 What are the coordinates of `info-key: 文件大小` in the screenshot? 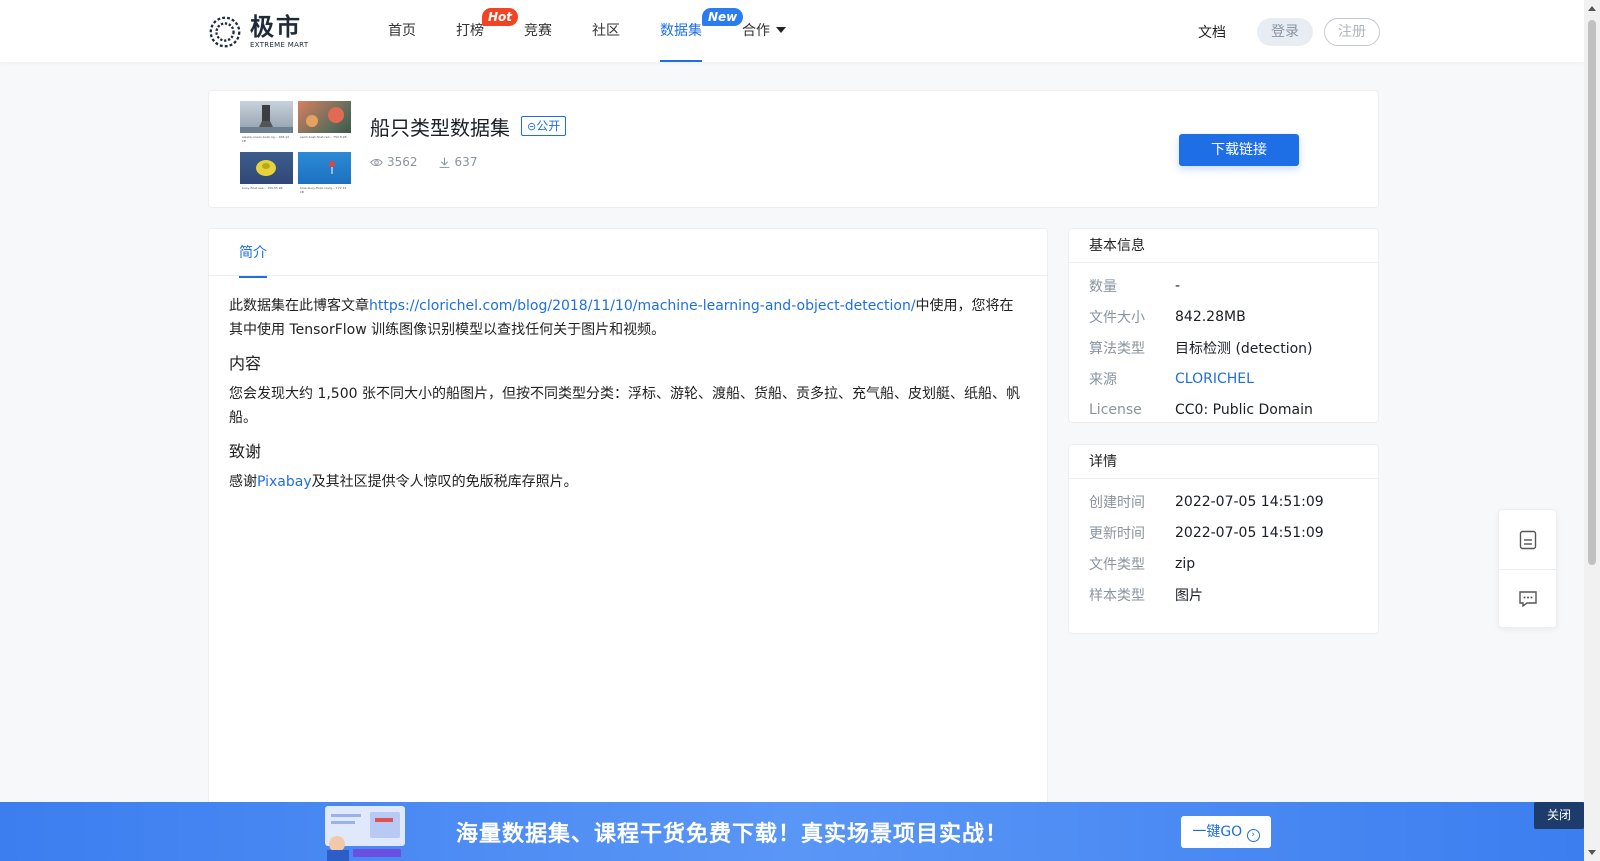 It's located at (1117, 317).